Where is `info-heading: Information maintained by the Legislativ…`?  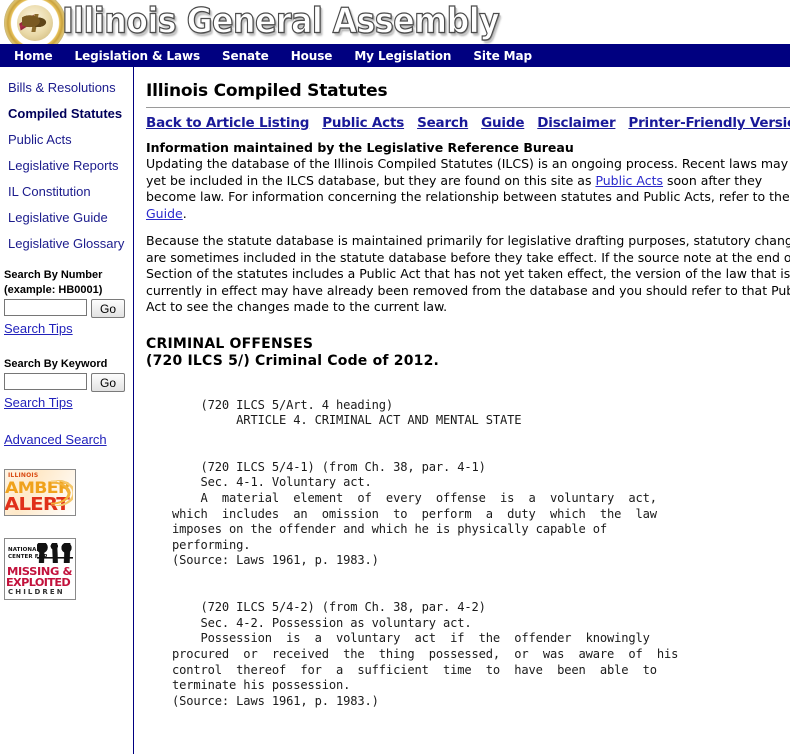
info-heading: Information maintained by the Legislativ… is located at coordinates (360, 147).